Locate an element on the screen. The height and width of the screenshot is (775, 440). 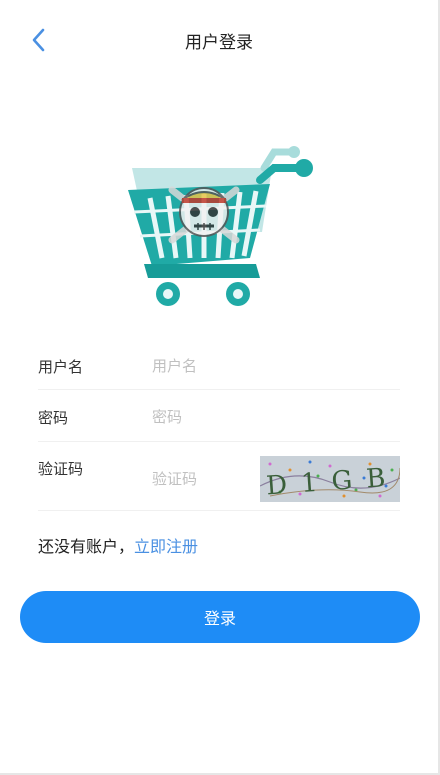
captcha-input is located at coordinates (202, 479).